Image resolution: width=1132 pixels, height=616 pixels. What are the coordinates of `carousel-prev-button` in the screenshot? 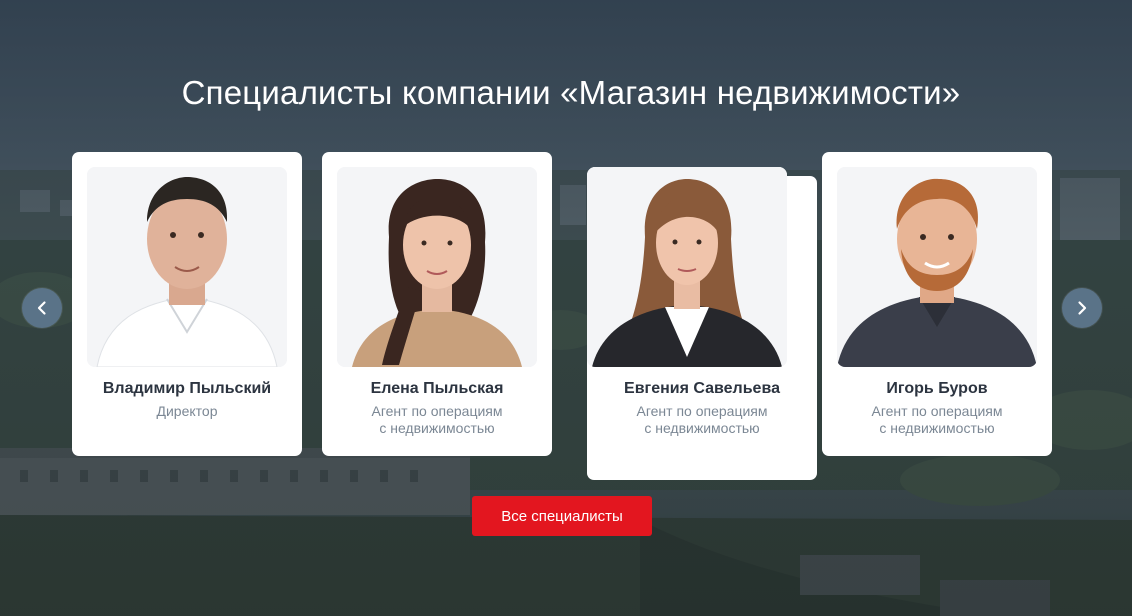 It's located at (42, 308).